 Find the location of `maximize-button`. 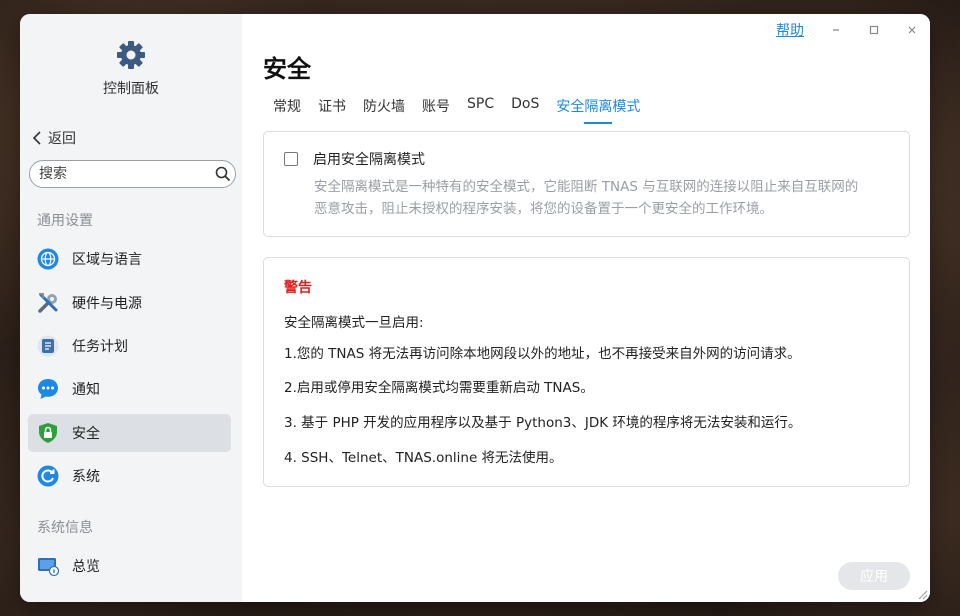

maximize-button is located at coordinates (874, 30).